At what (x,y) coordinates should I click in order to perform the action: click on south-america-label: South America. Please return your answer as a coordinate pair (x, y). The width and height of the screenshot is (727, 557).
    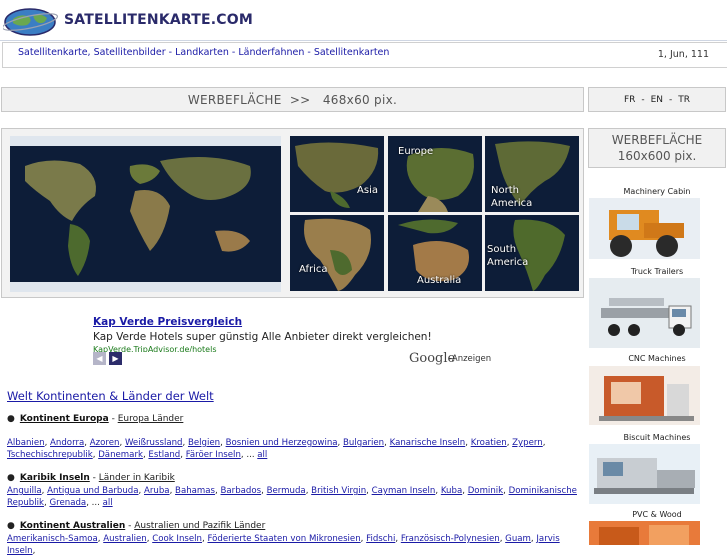
    Looking at the image, I should click on (507, 256).